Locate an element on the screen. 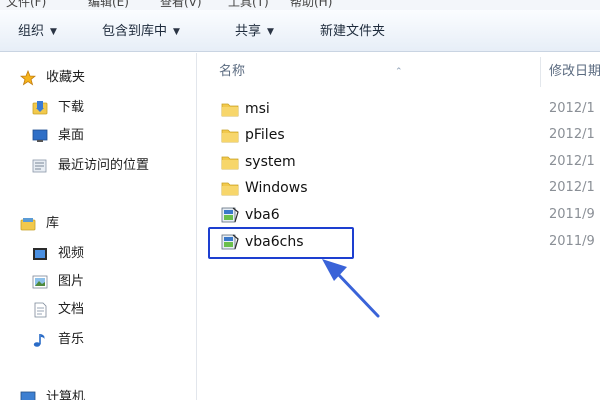 Image resolution: width=600 pixels, height=400 pixels. file-row-system: system 2012/1 is located at coordinates (398, 162).